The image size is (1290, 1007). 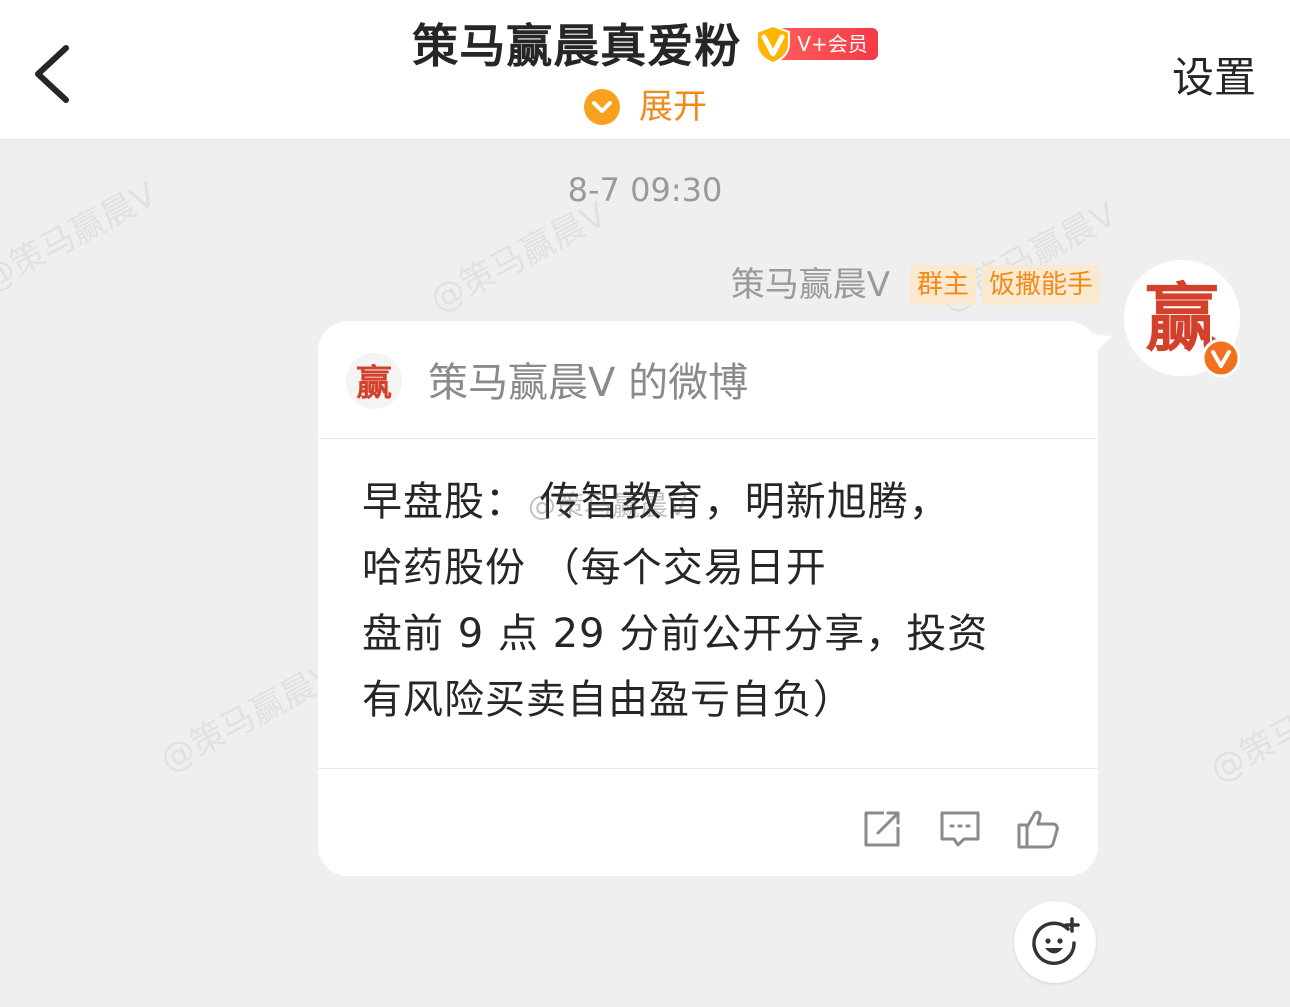 I want to click on emoji-add-icon, so click(x=1056, y=941).